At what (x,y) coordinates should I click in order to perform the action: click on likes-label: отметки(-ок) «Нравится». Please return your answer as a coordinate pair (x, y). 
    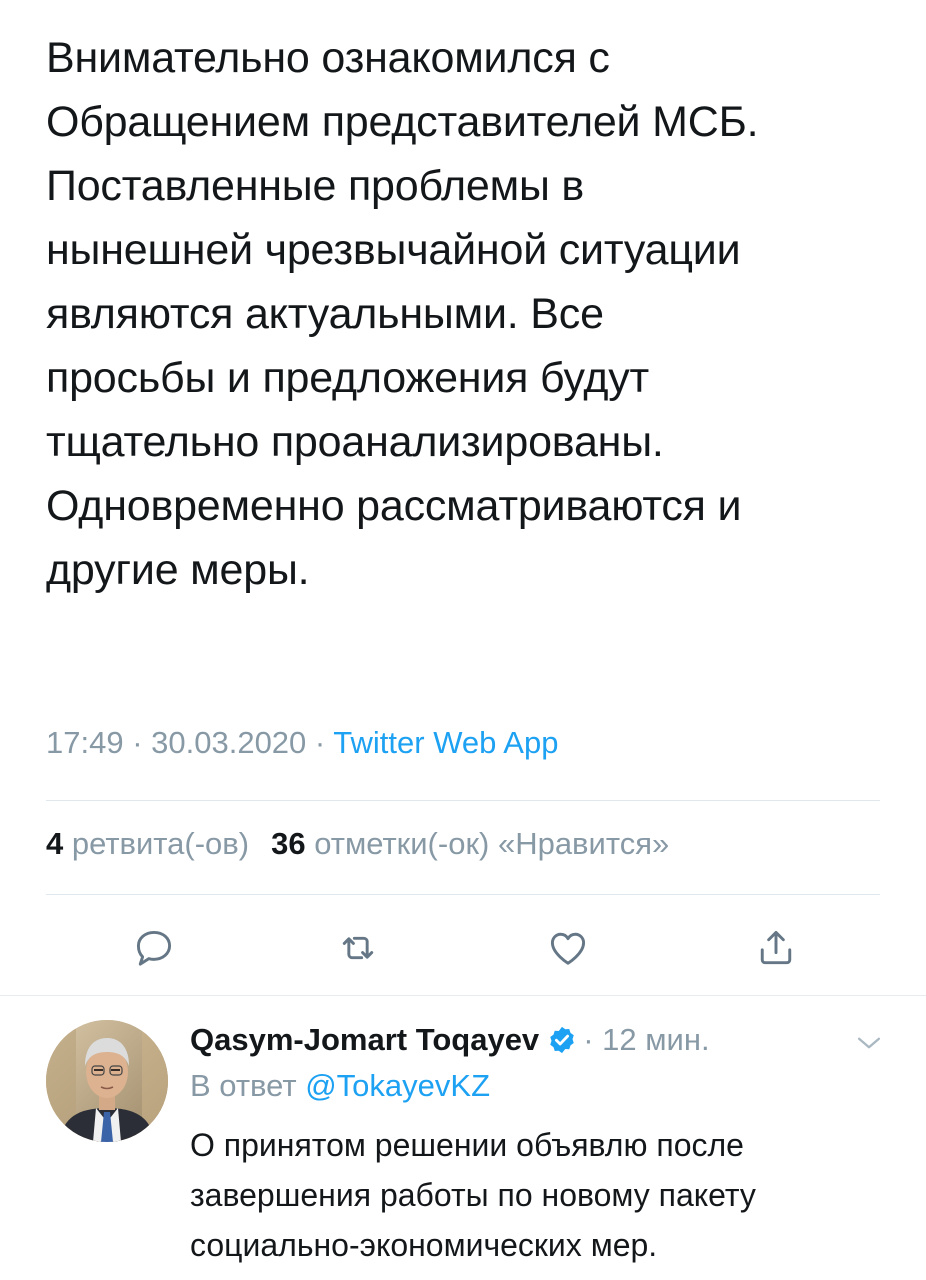
    Looking at the image, I should click on (492, 843).